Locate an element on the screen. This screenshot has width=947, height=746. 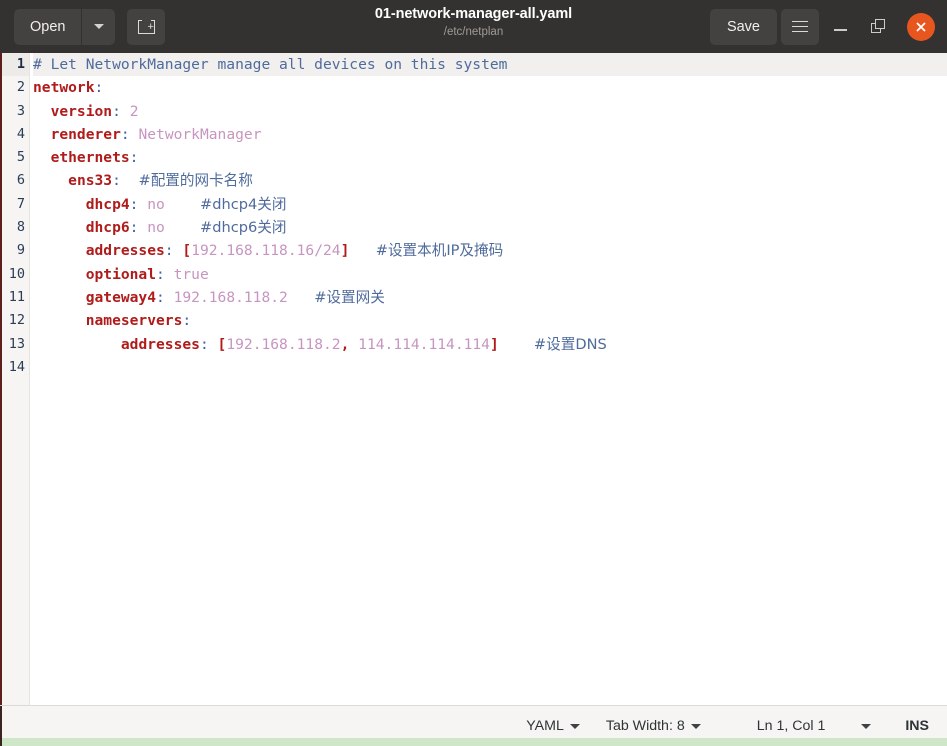
tab-width-selector: Tab Width: 8 is located at coordinates (653, 726).